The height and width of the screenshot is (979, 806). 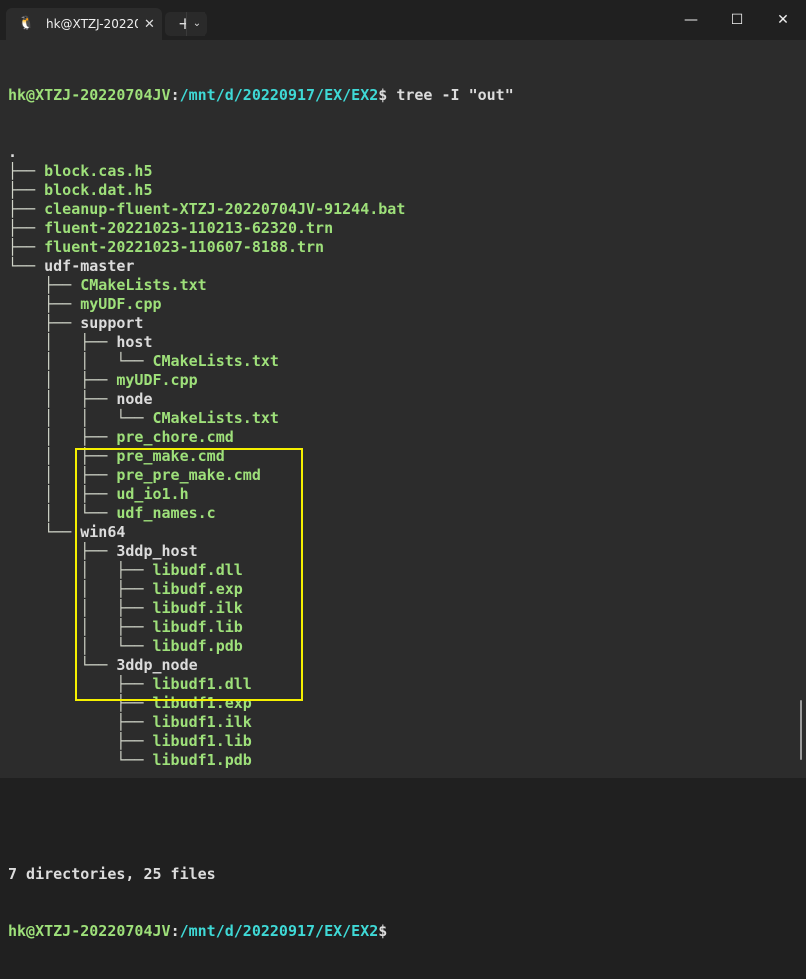 What do you see at coordinates (98, 190) in the screenshot?
I see `file-name: block.dat.h5` at bounding box center [98, 190].